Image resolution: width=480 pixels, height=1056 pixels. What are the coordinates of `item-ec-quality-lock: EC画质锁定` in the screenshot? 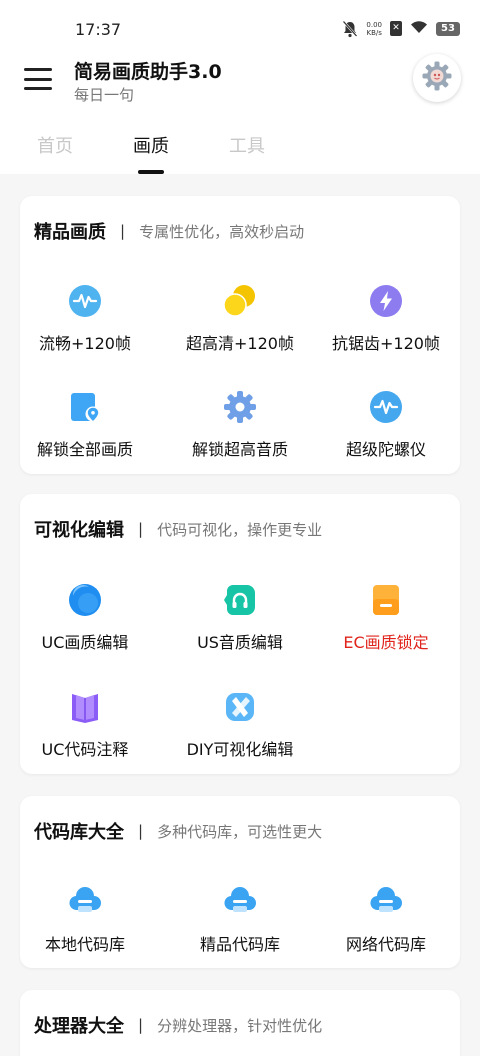 It's located at (386, 617).